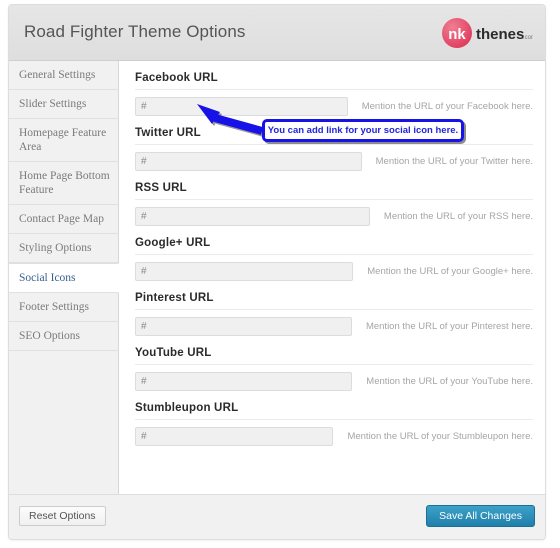  What do you see at coordinates (334, 356) in the screenshot?
I see `field-label: YouTube URL` at bounding box center [334, 356].